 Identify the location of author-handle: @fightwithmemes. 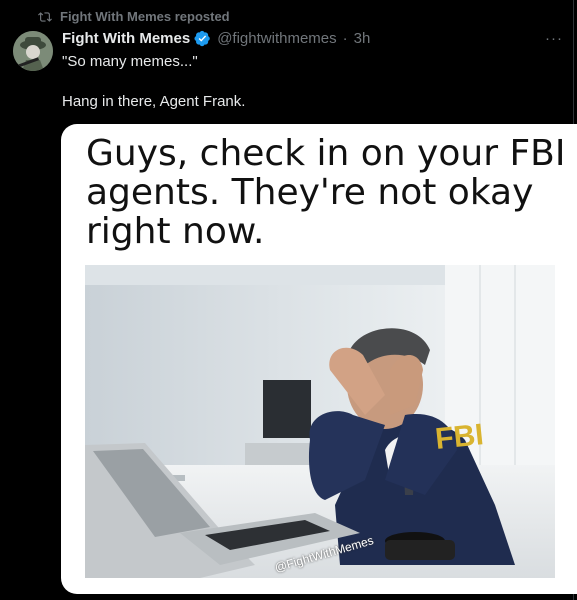
(276, 38).